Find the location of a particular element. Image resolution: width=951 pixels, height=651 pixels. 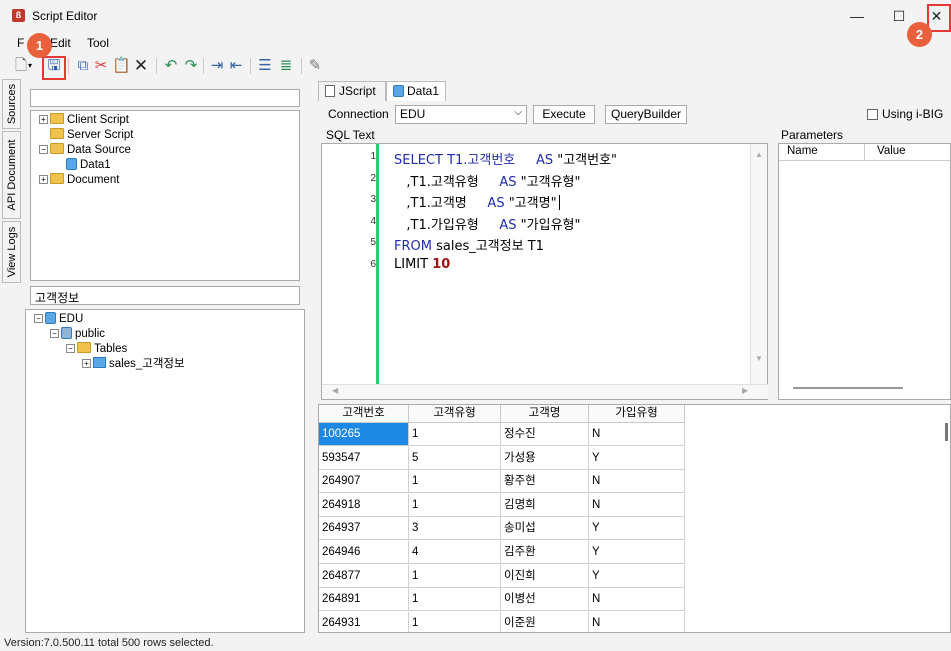

grid-cell: 이병선 is located at coordinates (545, 600).